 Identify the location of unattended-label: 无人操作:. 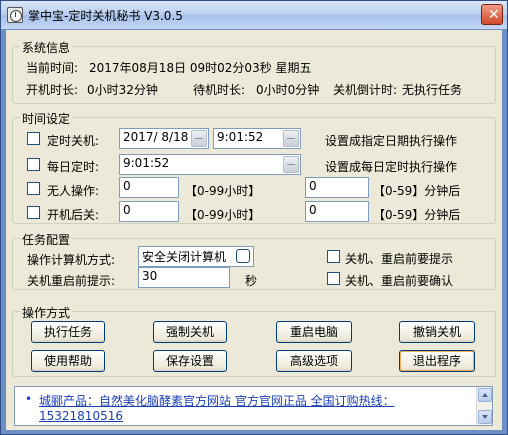
(73, 191).